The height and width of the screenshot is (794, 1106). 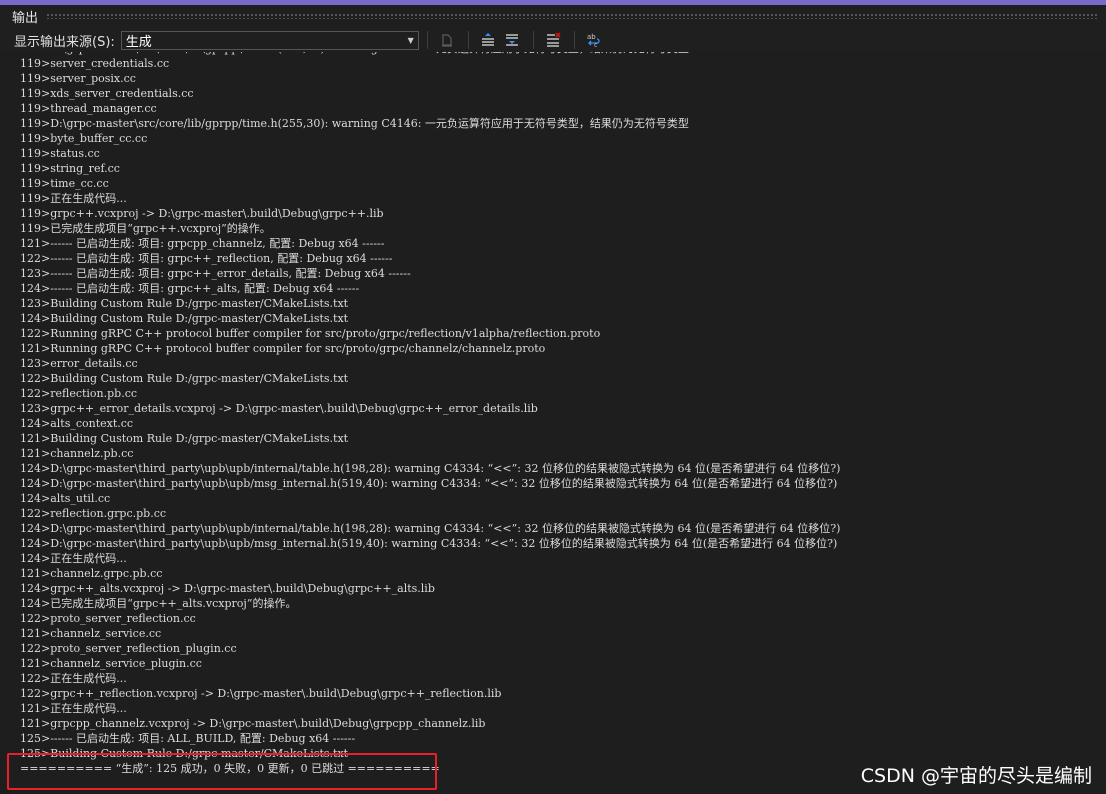 I want to click on output-line: 119>server_credentials.cc, so click(x=95, y=63).